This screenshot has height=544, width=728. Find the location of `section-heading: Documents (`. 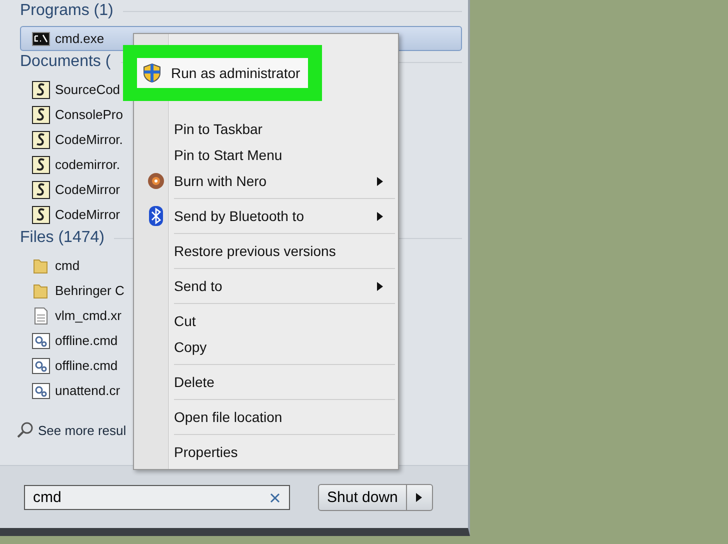

section-heading: Documents ( is located at coordinates (65, 62).